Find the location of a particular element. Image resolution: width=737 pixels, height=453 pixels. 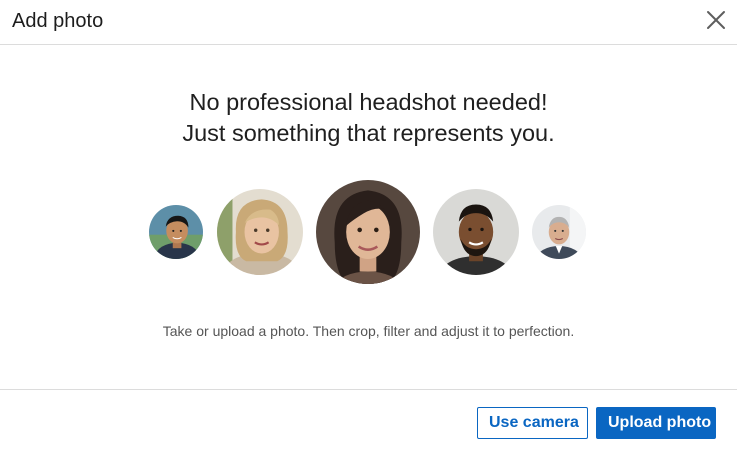

use-camera-button: Use camera is located at coordinates (532, 423).